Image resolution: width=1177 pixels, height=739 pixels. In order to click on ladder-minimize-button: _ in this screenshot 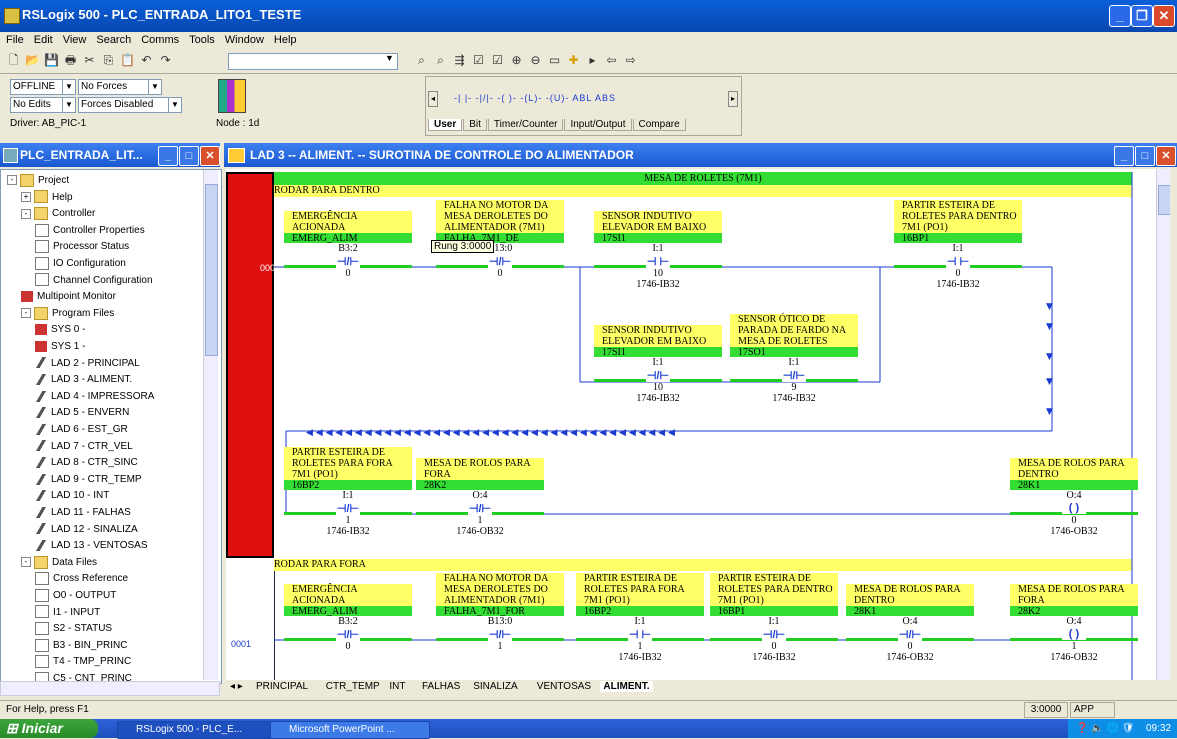, I will do `click(1124, 156)`.